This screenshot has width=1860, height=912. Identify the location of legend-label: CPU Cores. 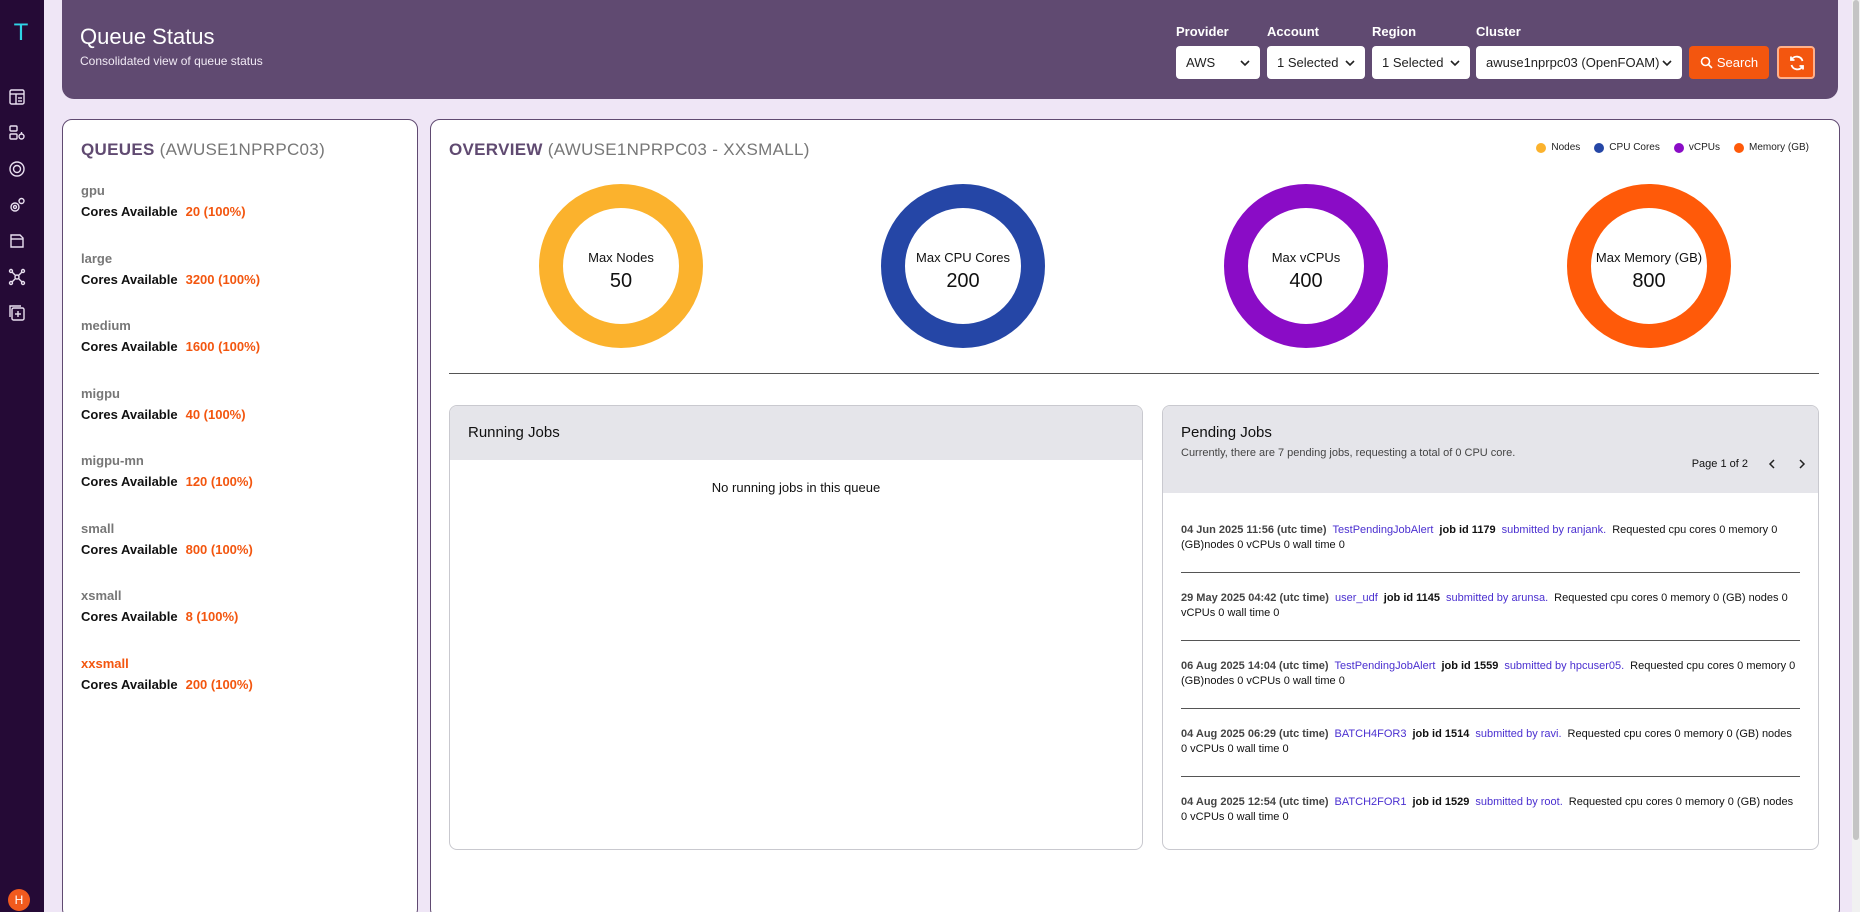
(1634, 147).